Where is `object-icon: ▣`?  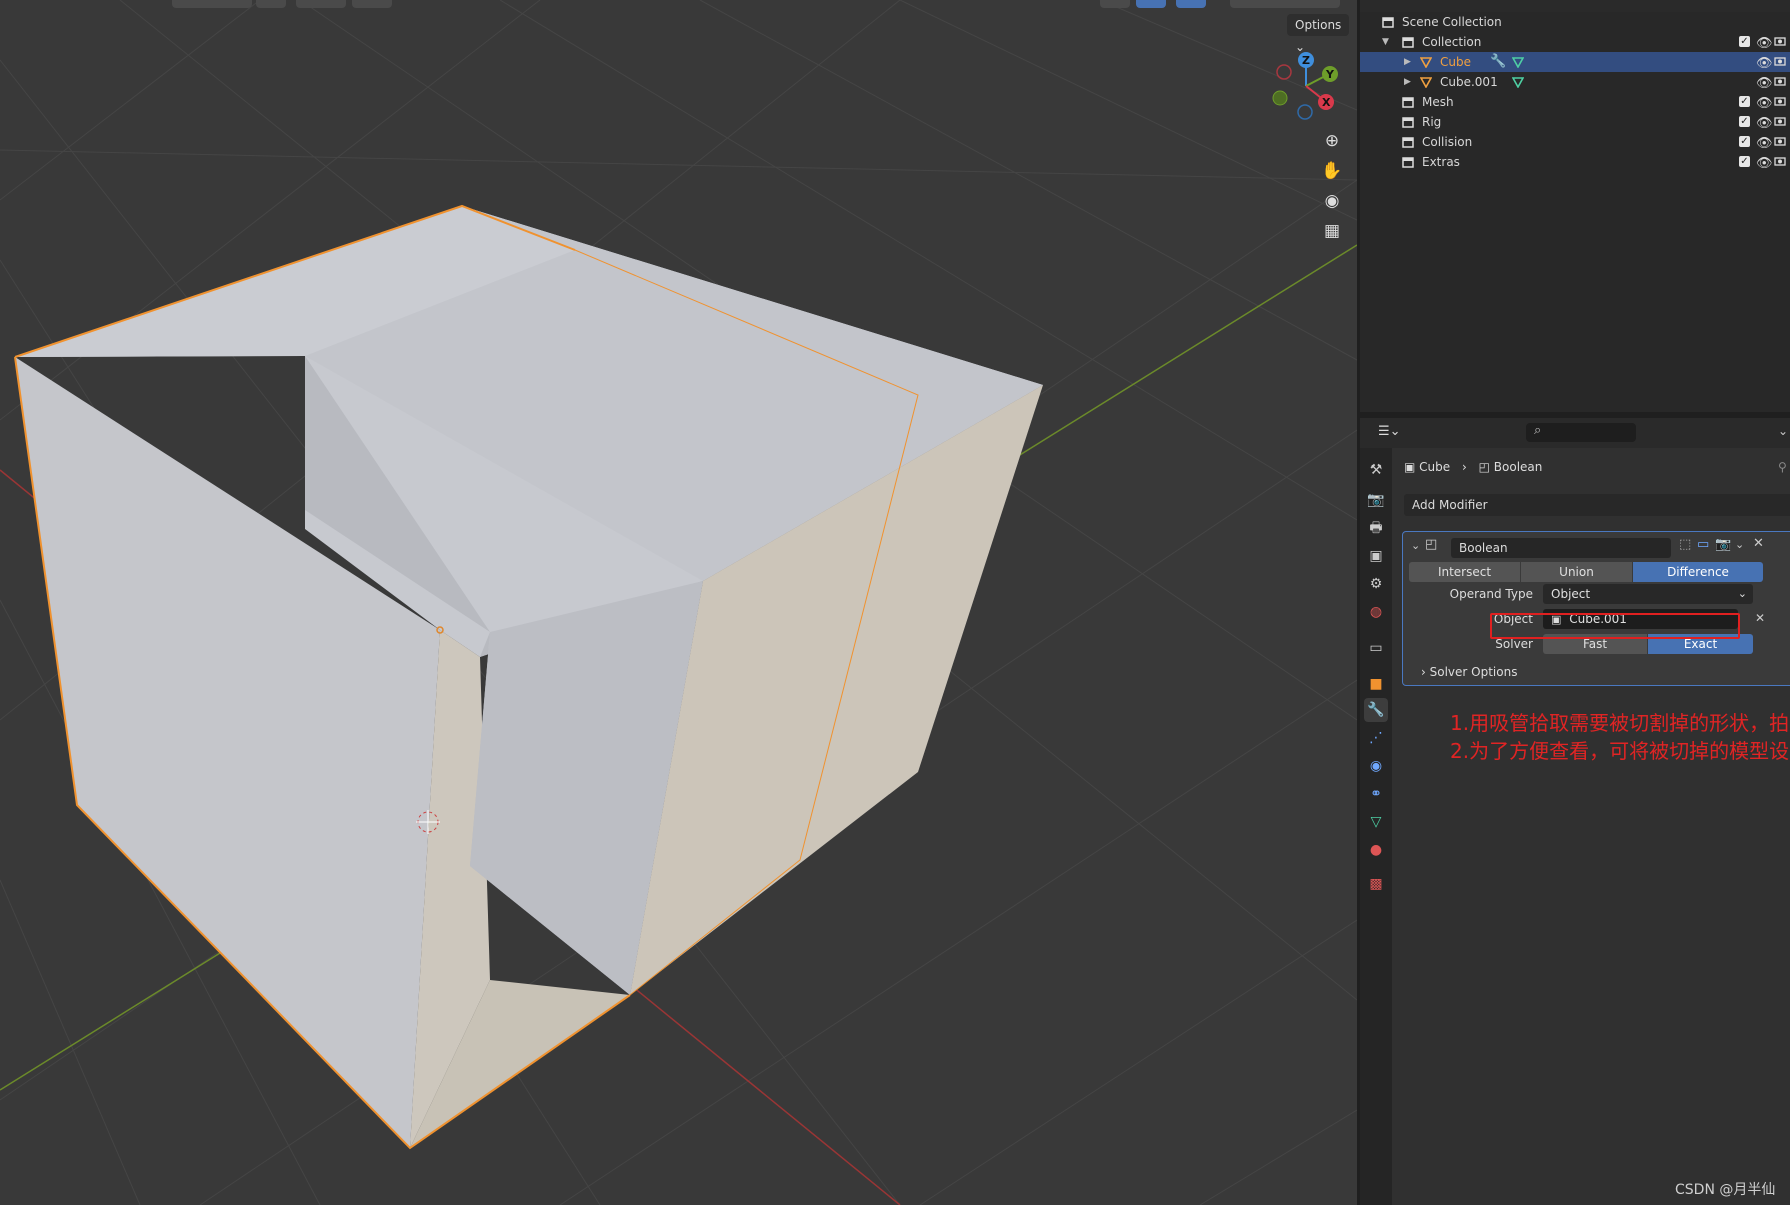 object-icon: ▣ is located at coordinates (1410, 467).